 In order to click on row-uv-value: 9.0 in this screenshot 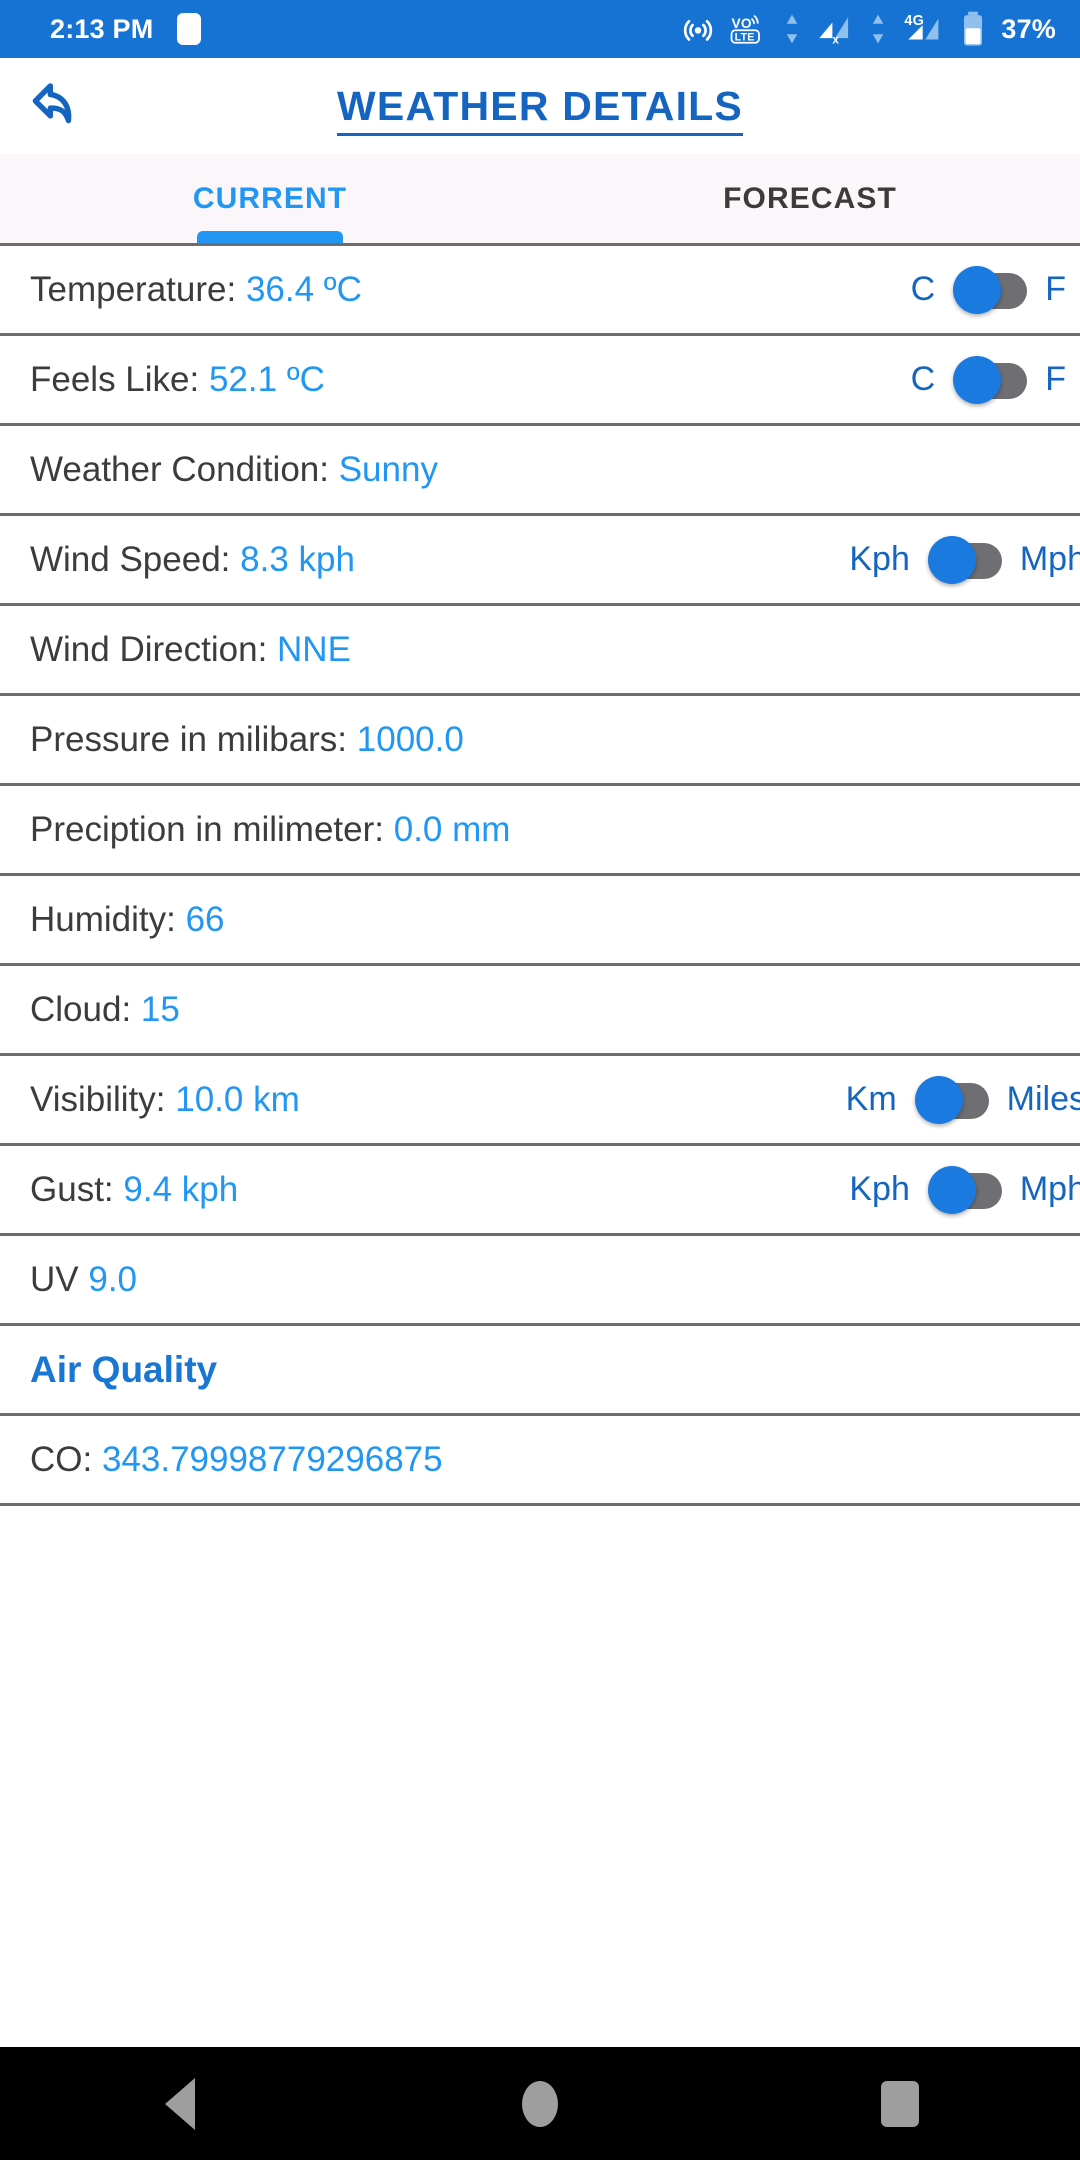, I will do `click(113, 1279)`.